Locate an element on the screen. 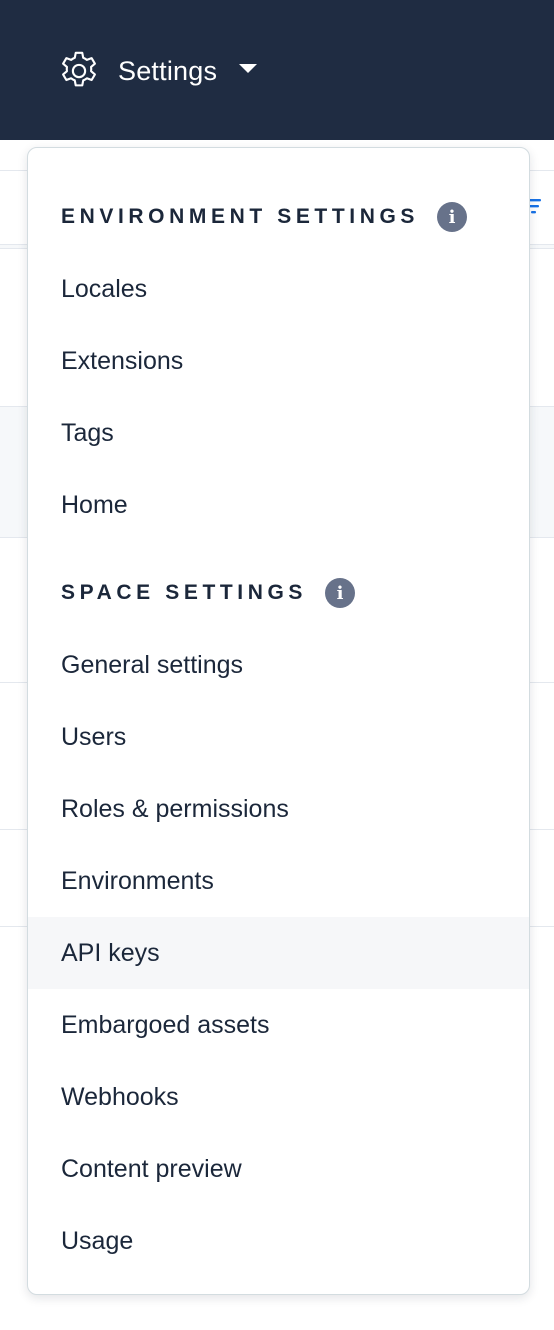 The width and height of the screenshot is (554, 1330). gear-icon is located at coordinates (79, 69).